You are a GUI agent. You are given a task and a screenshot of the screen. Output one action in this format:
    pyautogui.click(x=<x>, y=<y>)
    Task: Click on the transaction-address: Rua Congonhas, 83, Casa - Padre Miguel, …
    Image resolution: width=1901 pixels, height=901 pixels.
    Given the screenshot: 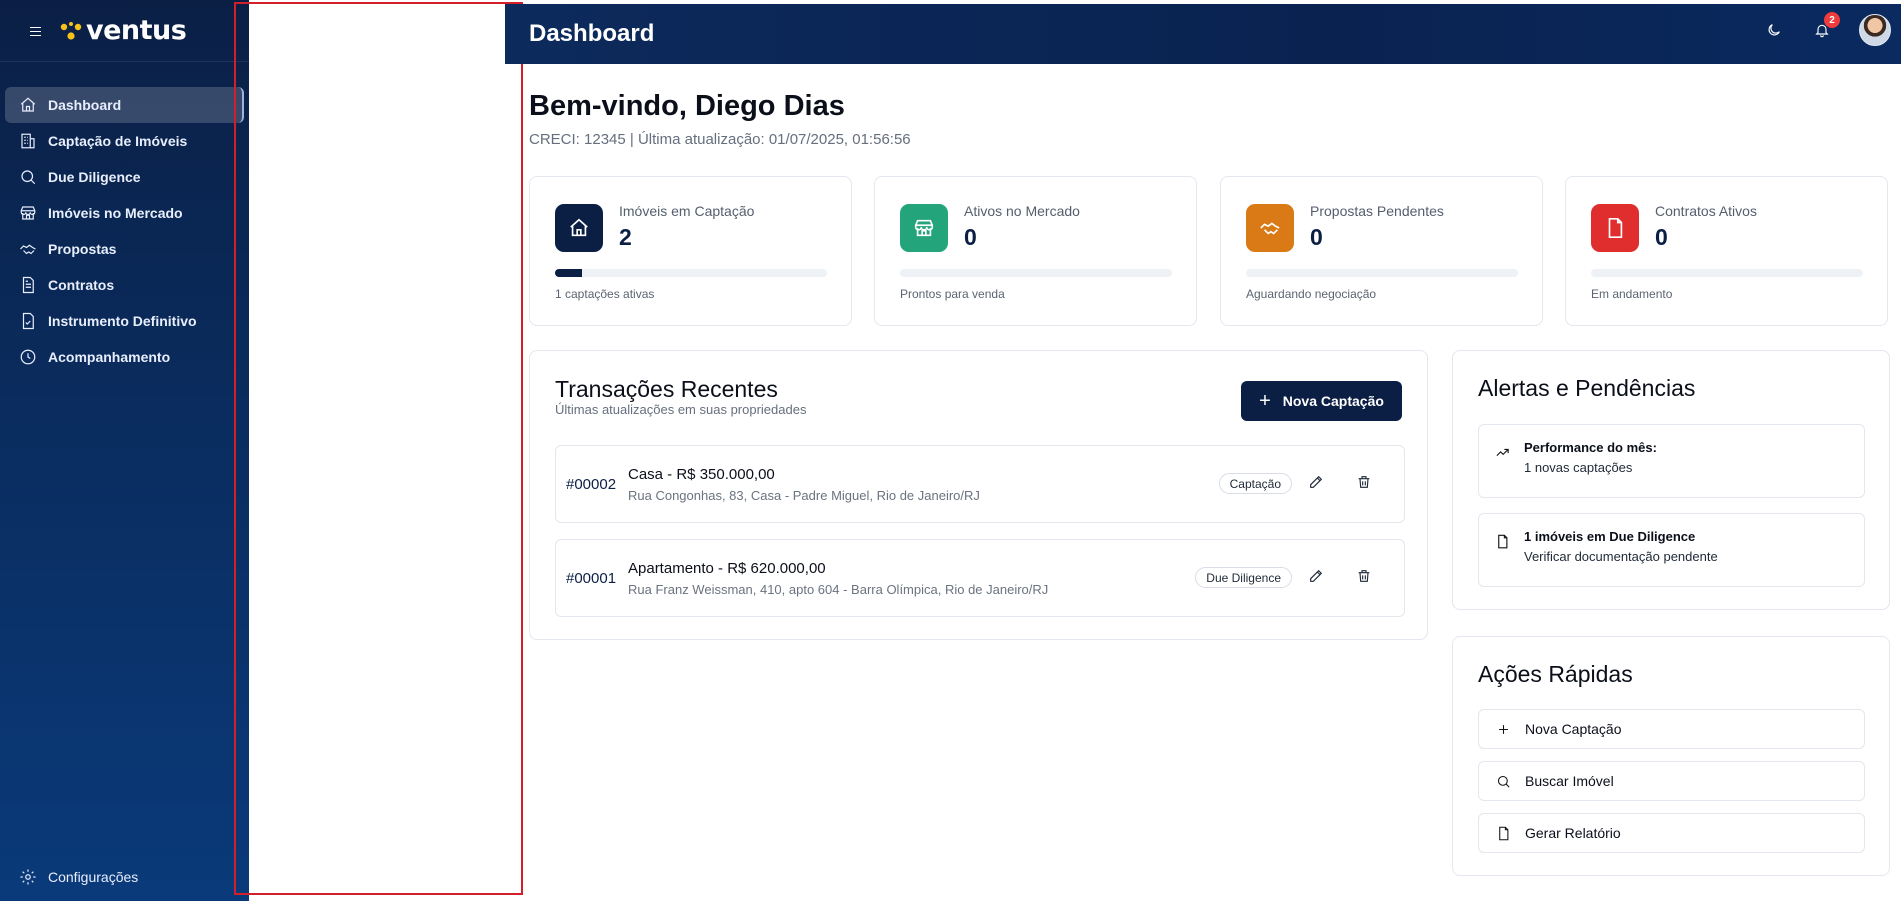 What is the action you would take?
    pyautogui.click(x=804, y=495)
    